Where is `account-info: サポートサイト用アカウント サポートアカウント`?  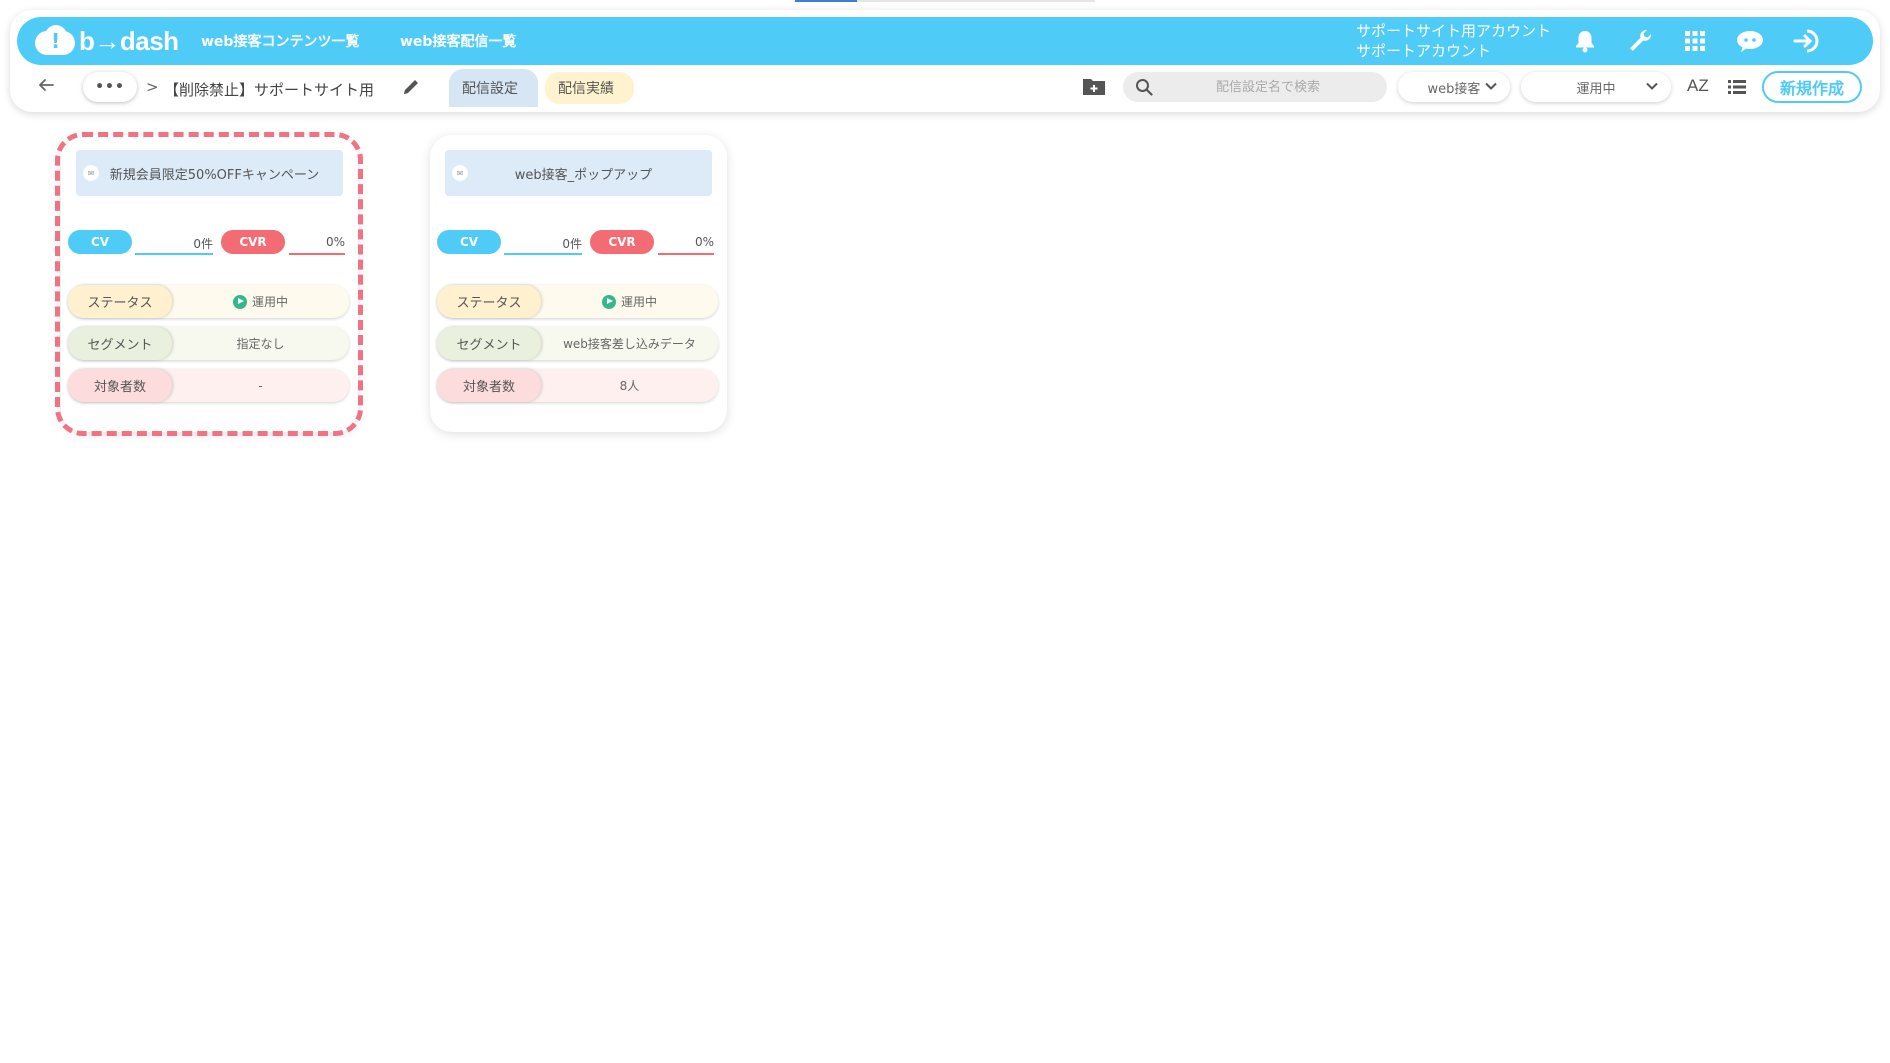 account-info: サポートサイト用アカウント サポートアカウント is located at coordinates (1453, 41).